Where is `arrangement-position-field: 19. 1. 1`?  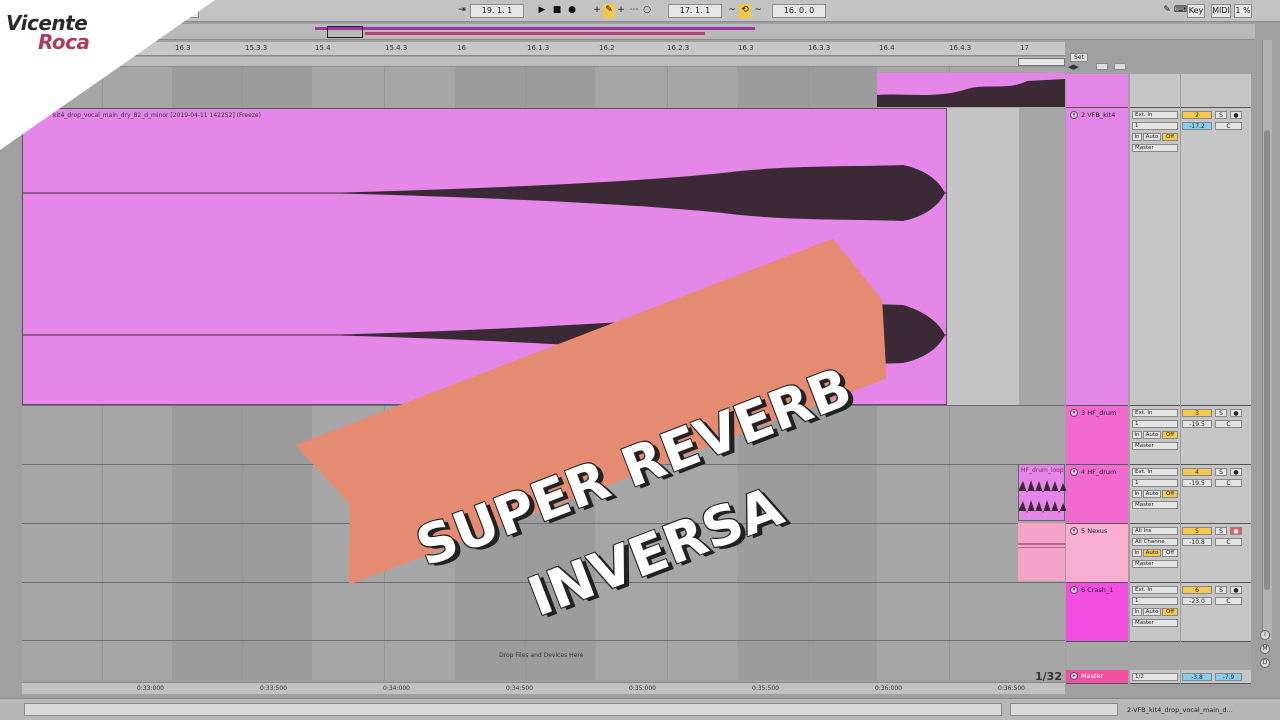 arrangement-position-field: 19. 1. 1 is located at coordinates (497, 11).